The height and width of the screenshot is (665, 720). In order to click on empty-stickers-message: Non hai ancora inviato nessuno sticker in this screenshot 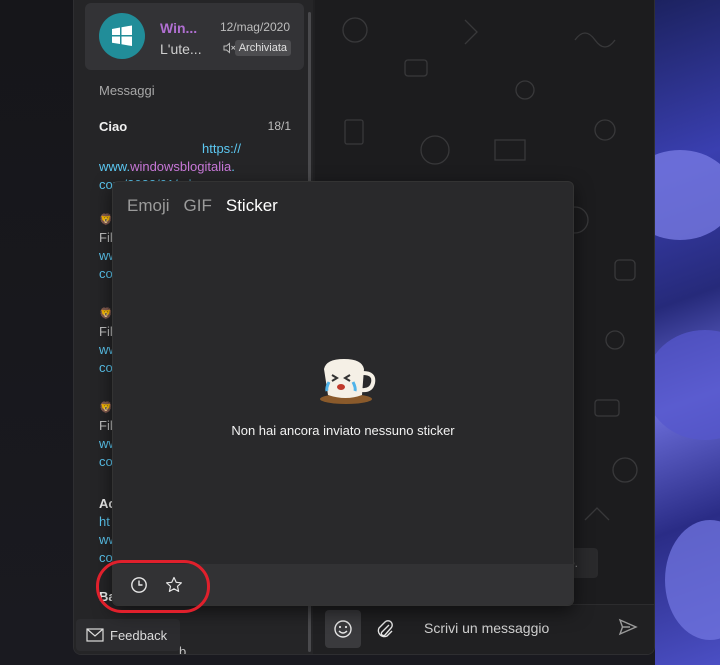, I will do `click(343, 430)`.